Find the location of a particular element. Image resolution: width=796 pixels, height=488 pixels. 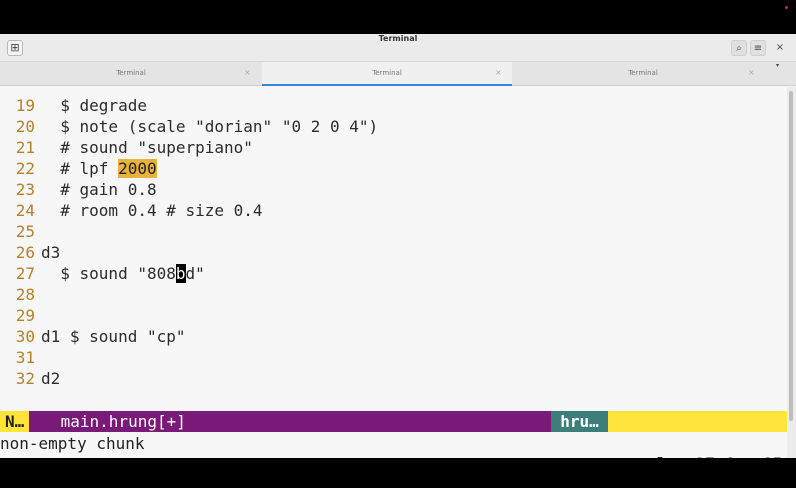

line-code: # room 0.4 # size 0.4 is located at coordinates (152, 210).